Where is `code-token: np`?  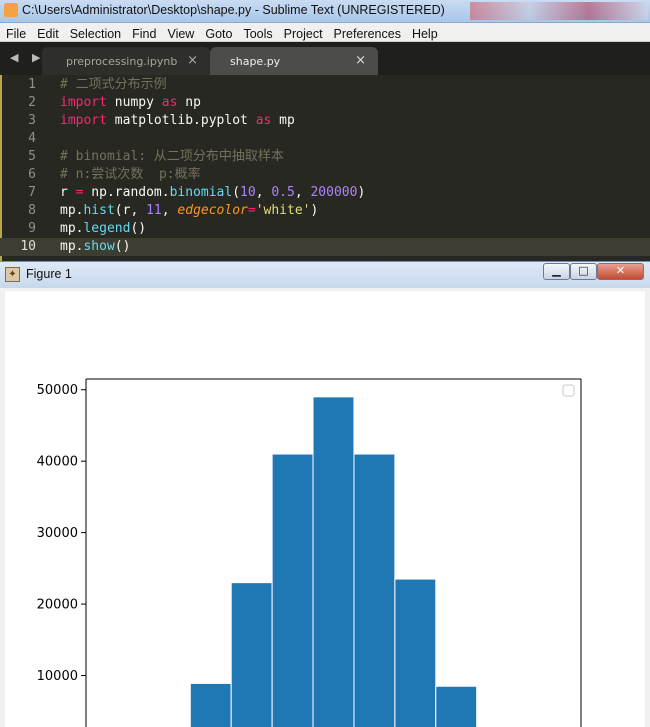 code-token: np is located at coordinates (189, 102).